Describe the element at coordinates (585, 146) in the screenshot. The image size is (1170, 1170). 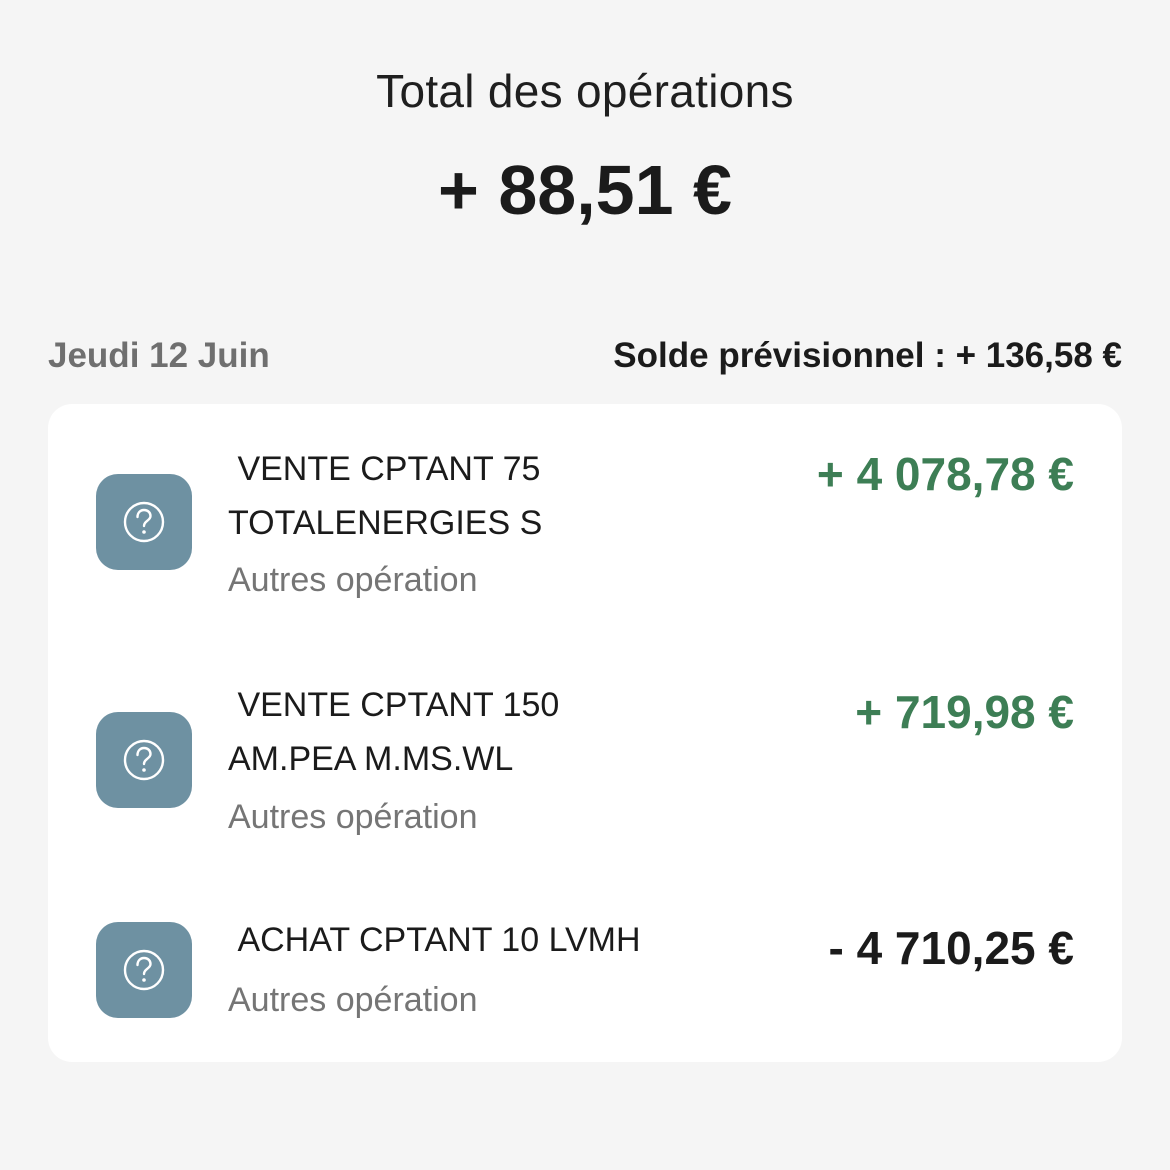
I see `operations-summary: Total des opérations + 88,51 €` at that location.